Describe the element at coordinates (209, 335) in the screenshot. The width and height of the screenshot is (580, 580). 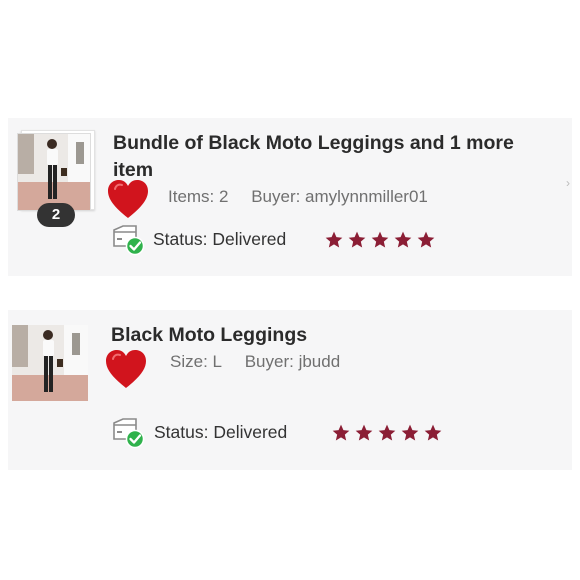
I see `order-title: Black Moto Leggings` at that location.